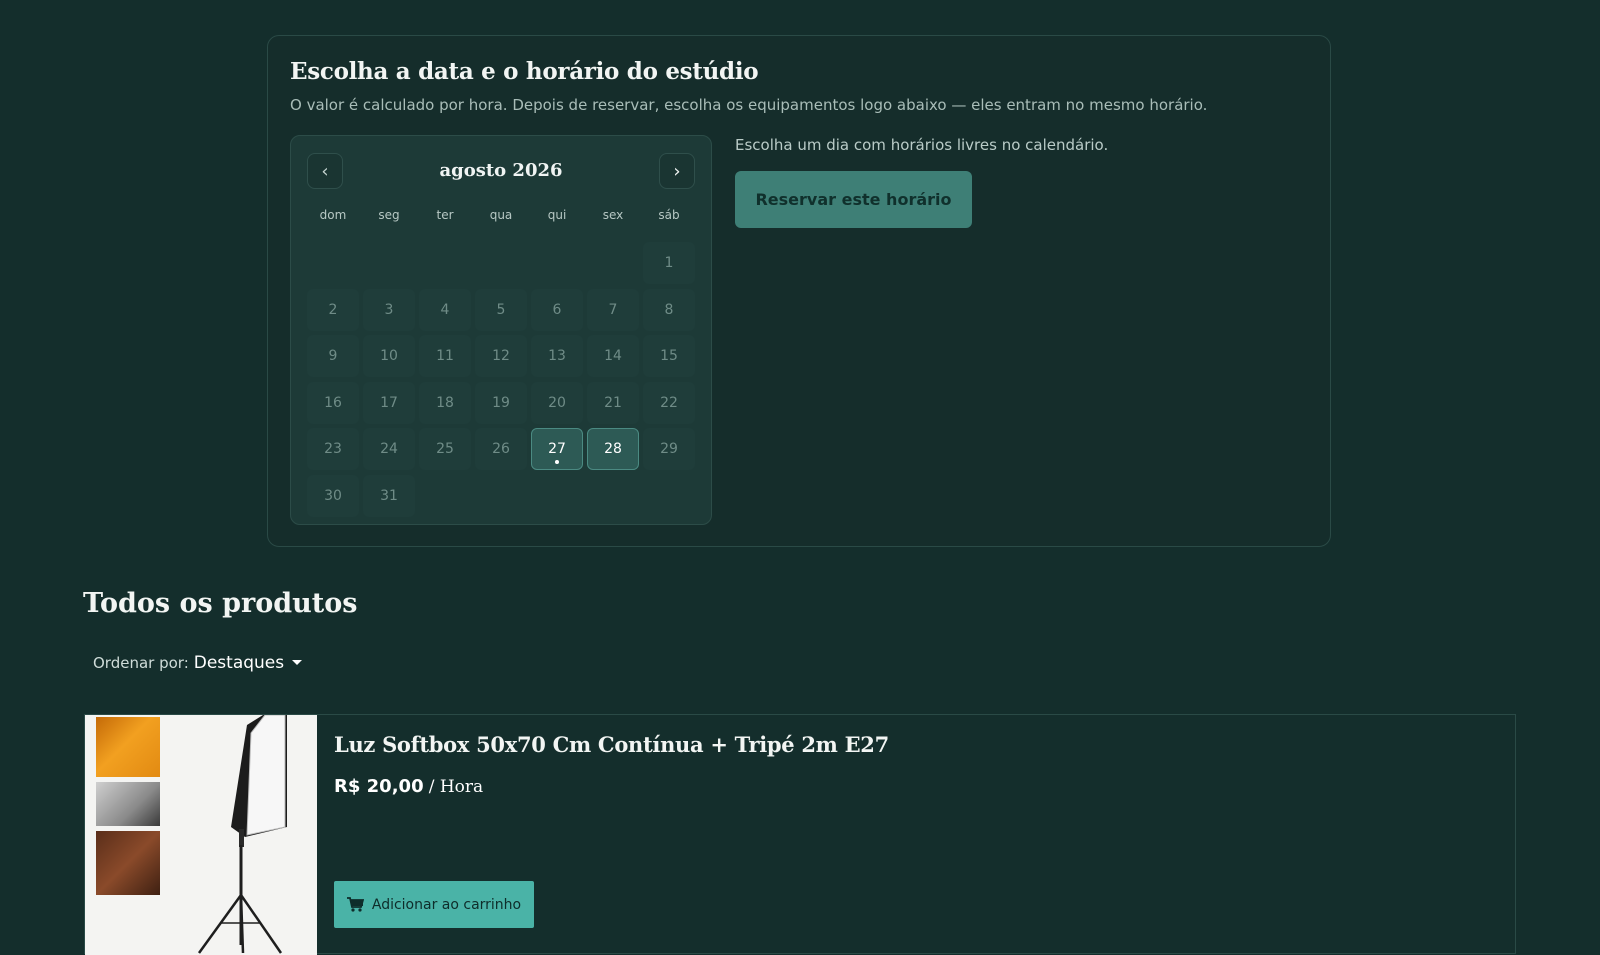 The image size is (1600, 955). I want to click on calendar-day-number: 5, so click(501, 309).